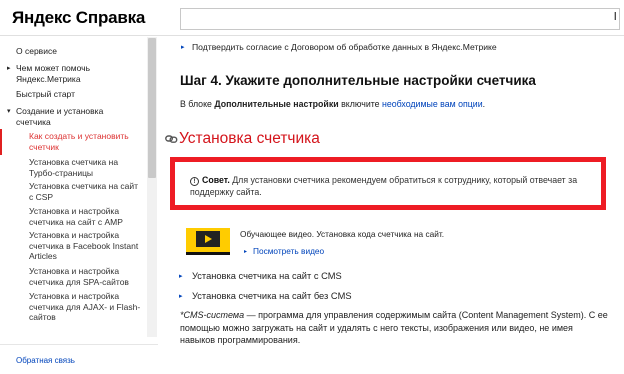 Image resolution: width=624 pixels, height=374 pixels. Describe the element at coordinates (79, 344) in the screenshot. I see `sidebar-divider` at that location.